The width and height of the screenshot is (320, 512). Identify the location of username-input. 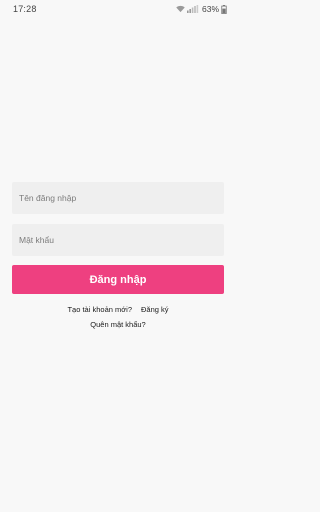
(118, 198).